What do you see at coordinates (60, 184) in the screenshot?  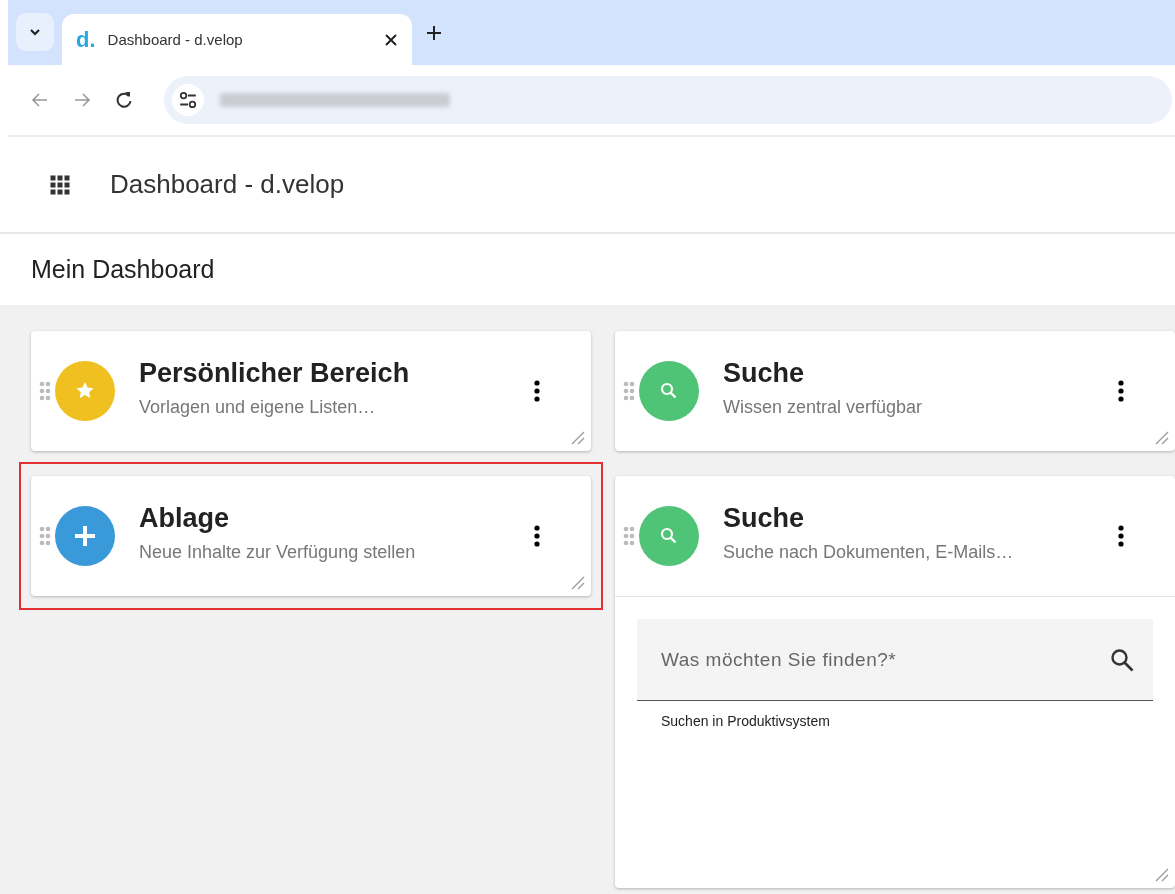 I see `apps-grid-icon` at bounding box center [60, 184].